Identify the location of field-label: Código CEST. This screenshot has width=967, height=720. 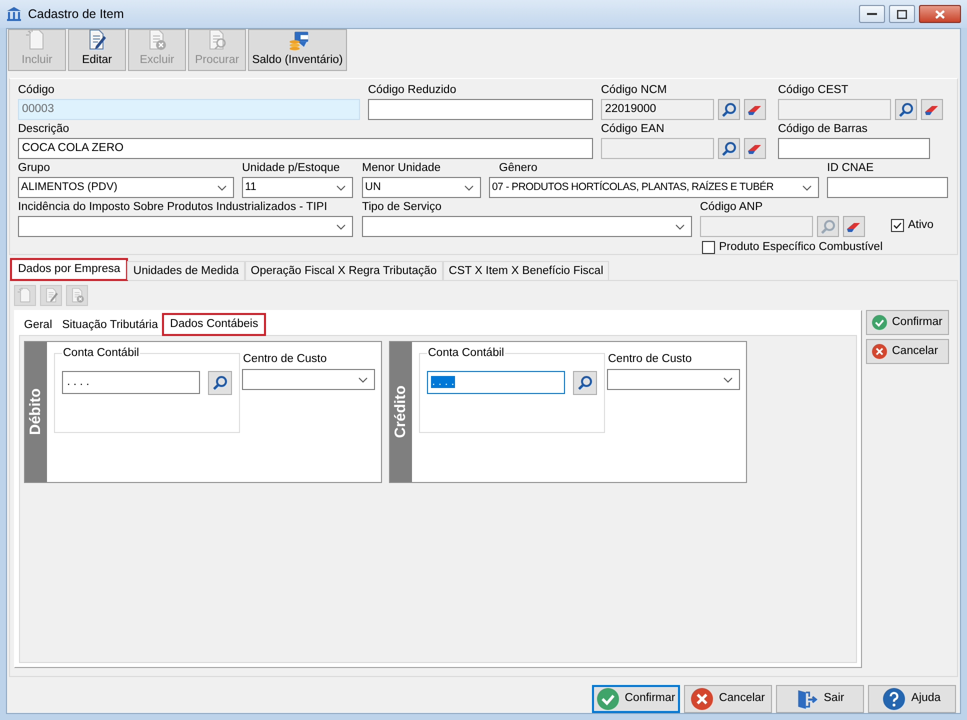
(814, 90).